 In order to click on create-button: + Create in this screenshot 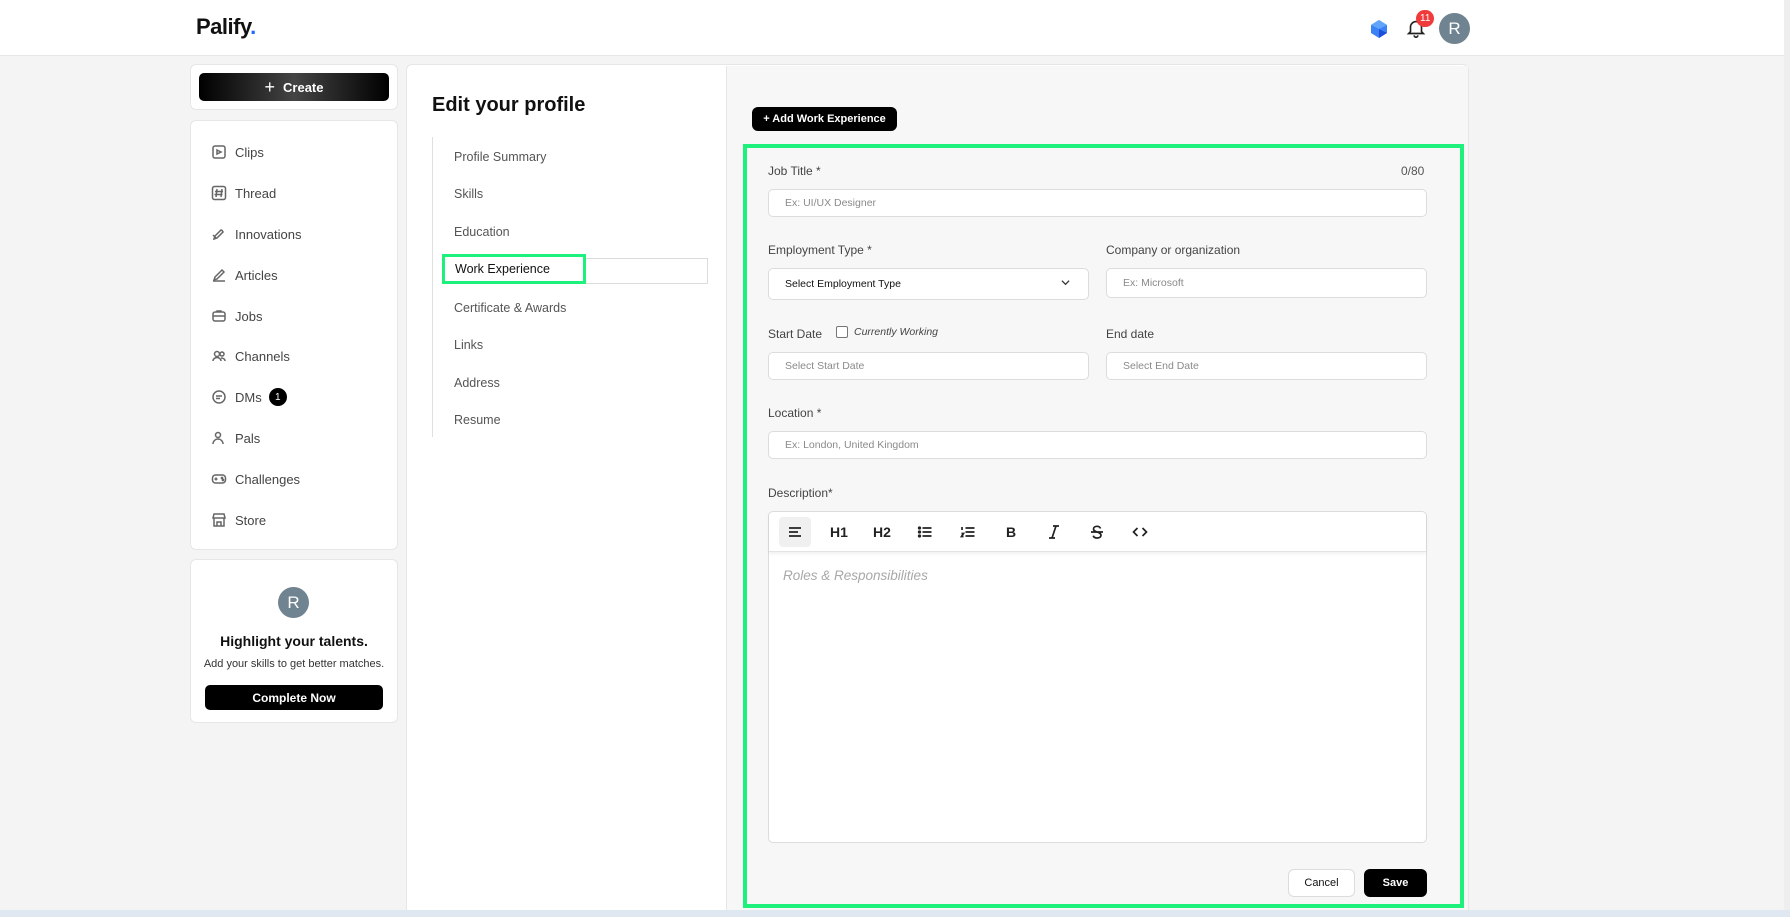, I will do `click(294, 87)`.